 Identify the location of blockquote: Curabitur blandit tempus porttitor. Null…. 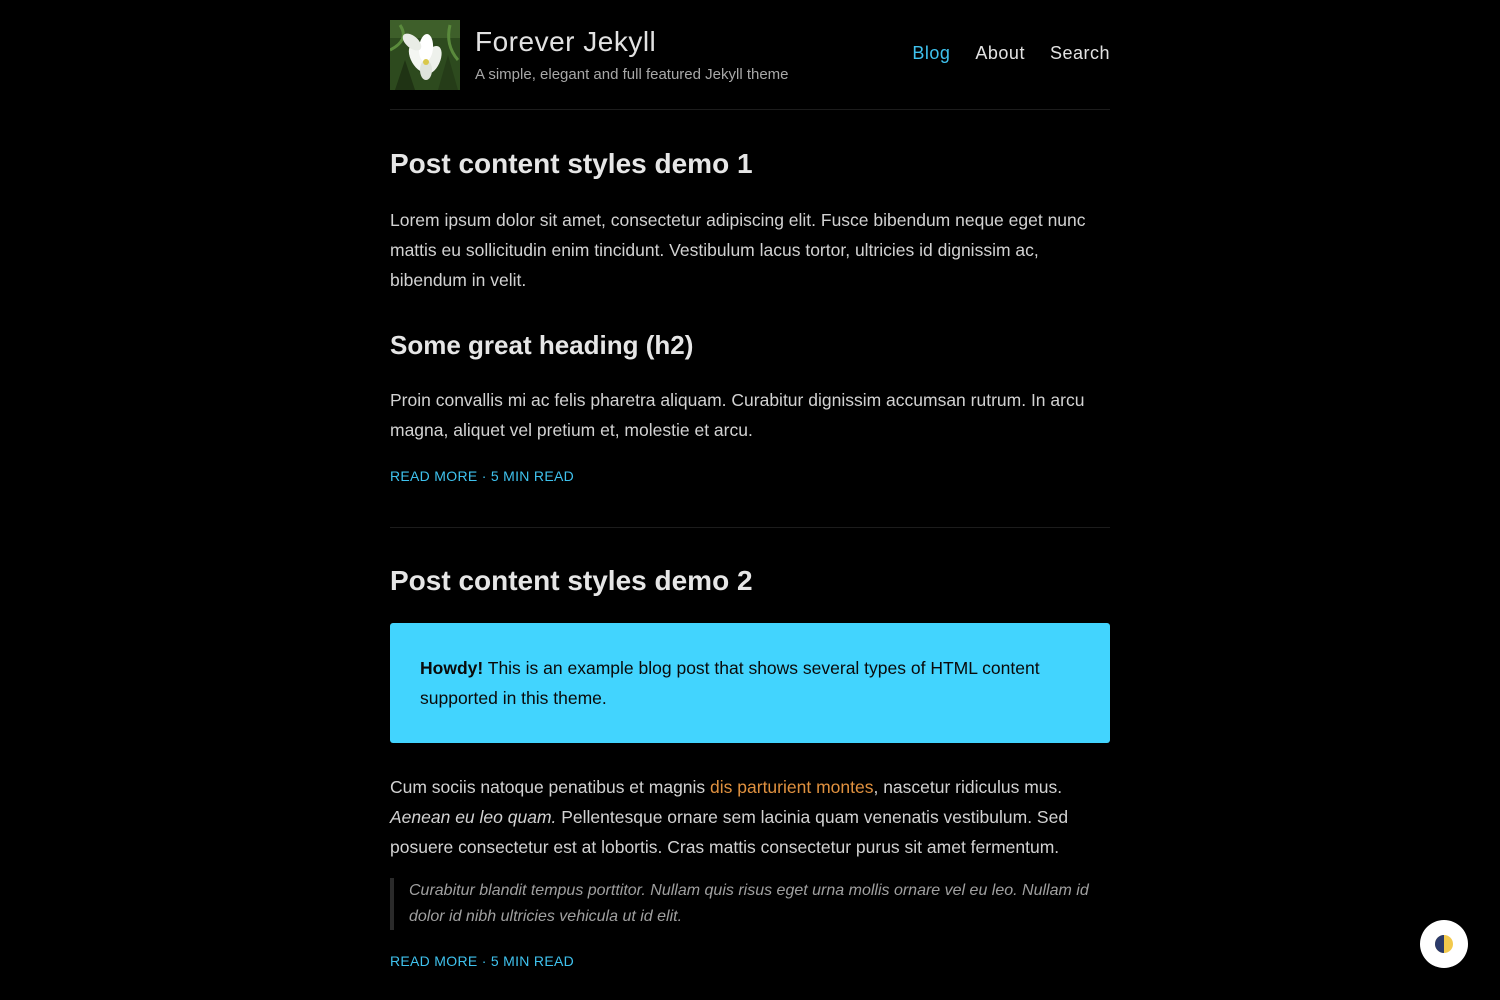
(750, 904).